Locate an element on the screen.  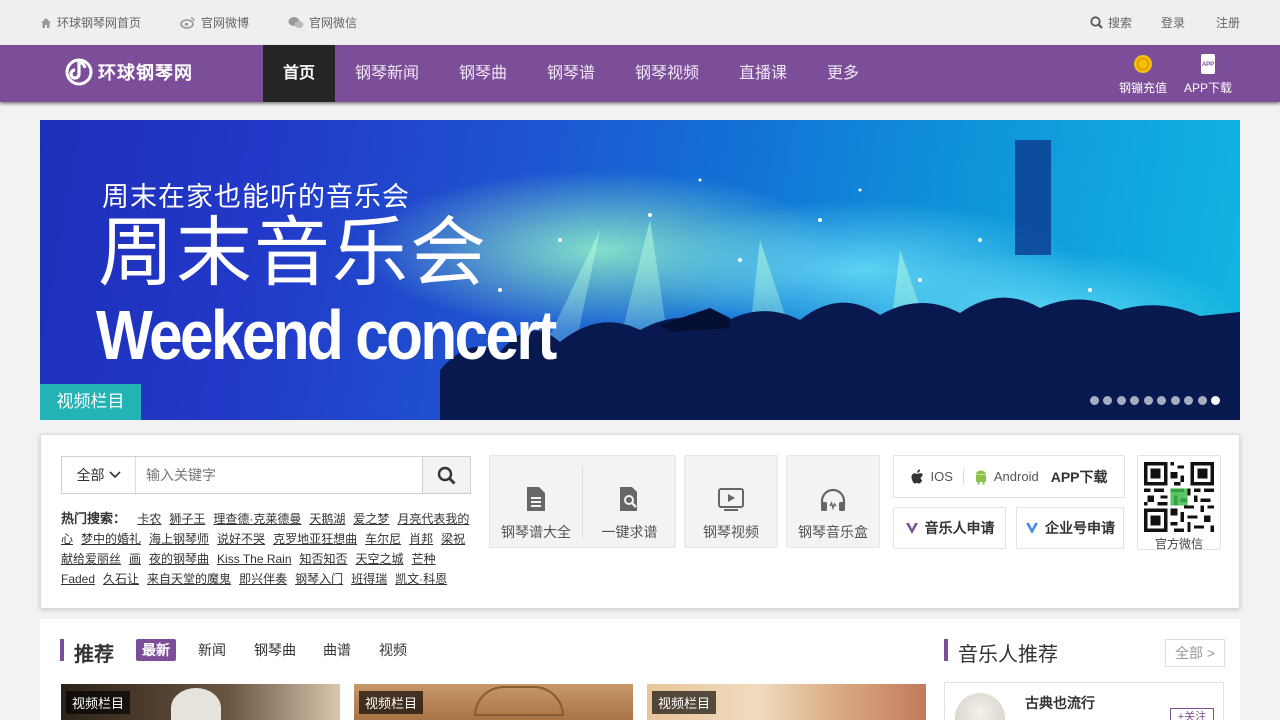
banner-subtitle: 周末在家也能听的音乐会 is located at coordinates (256, 197).